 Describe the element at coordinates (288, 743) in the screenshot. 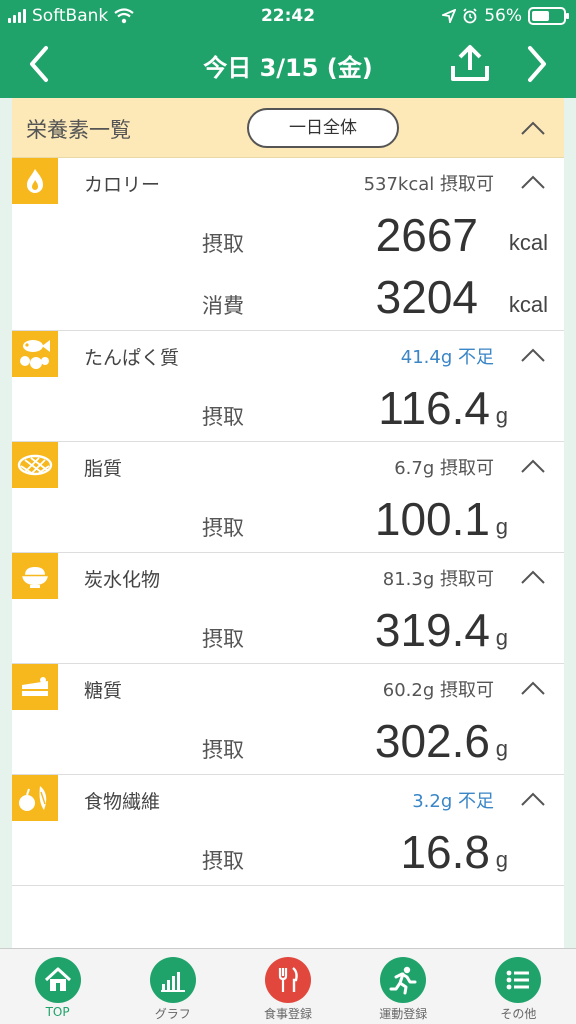

I see `intake-row: 摂取 302.6 g` at that location.